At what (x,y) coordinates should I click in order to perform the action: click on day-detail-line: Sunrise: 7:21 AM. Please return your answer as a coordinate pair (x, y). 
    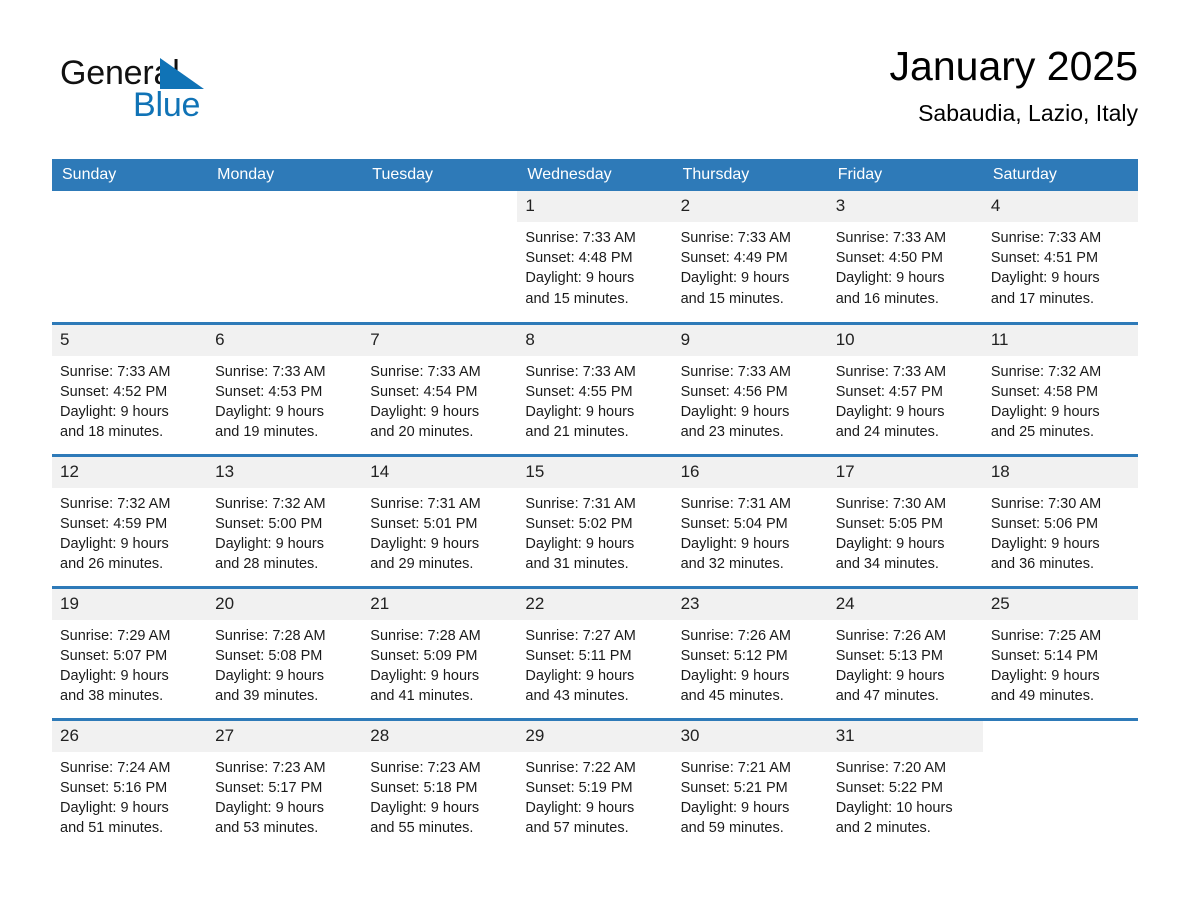
    Looking at the image, I should click on (735, 767).